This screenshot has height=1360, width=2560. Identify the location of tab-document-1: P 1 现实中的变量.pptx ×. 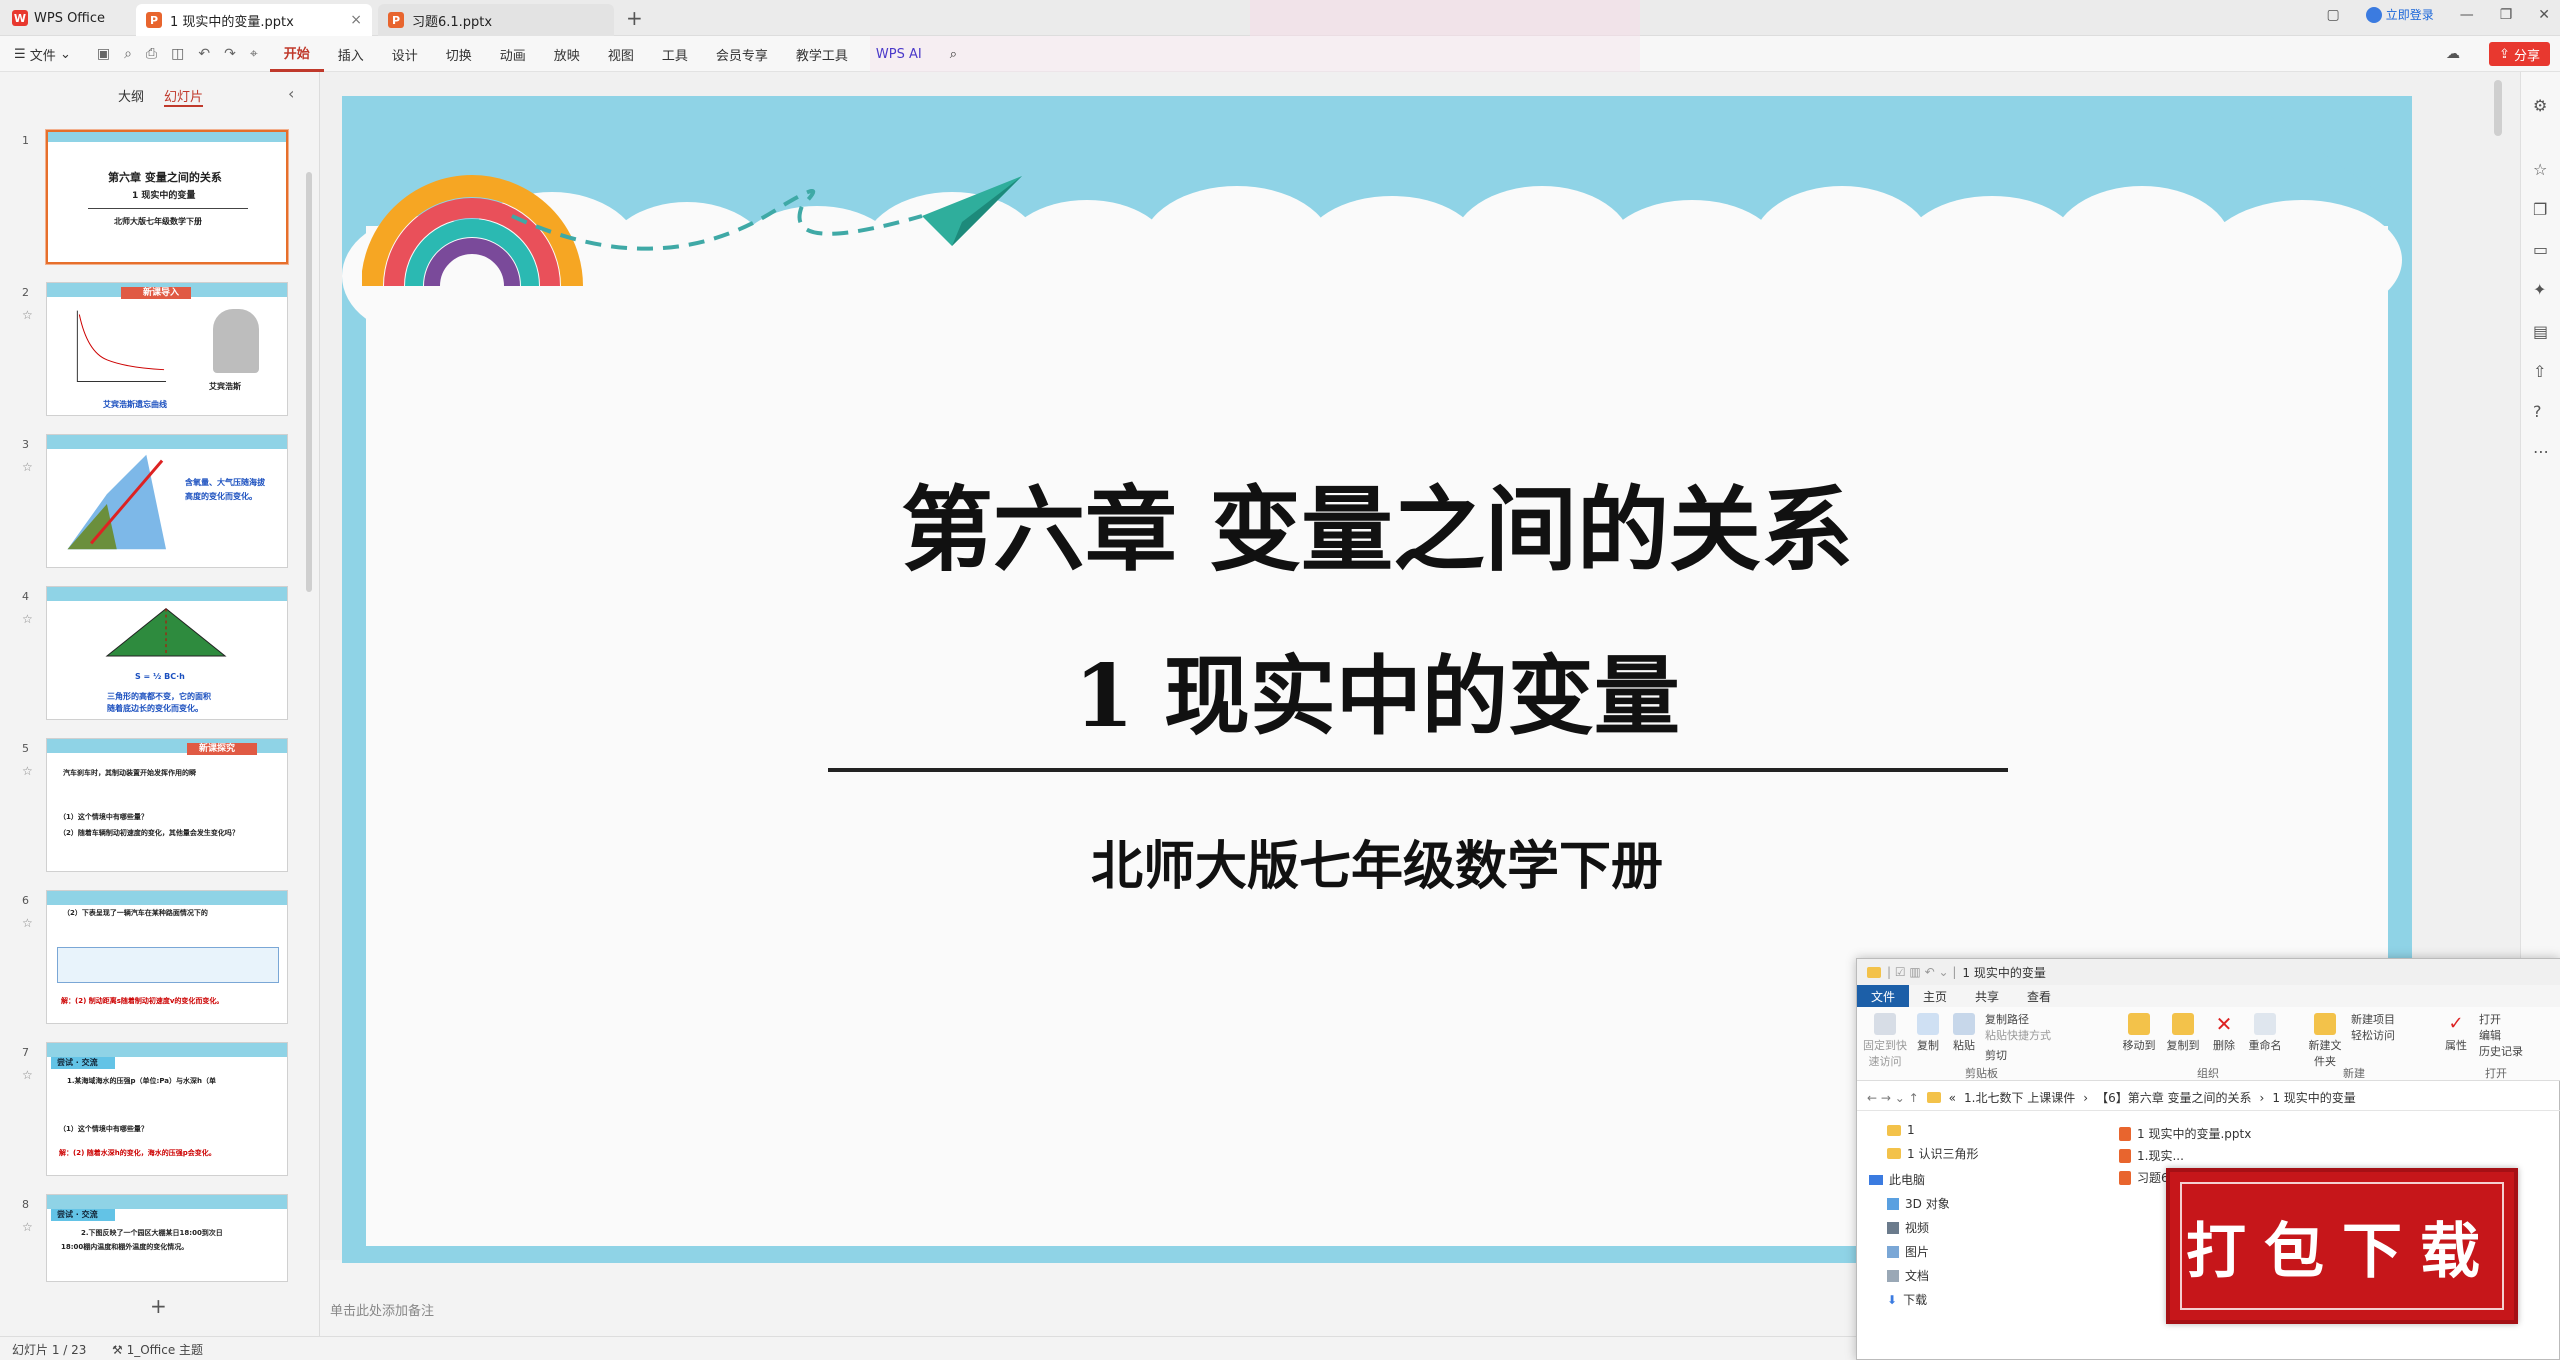
(254, 20).